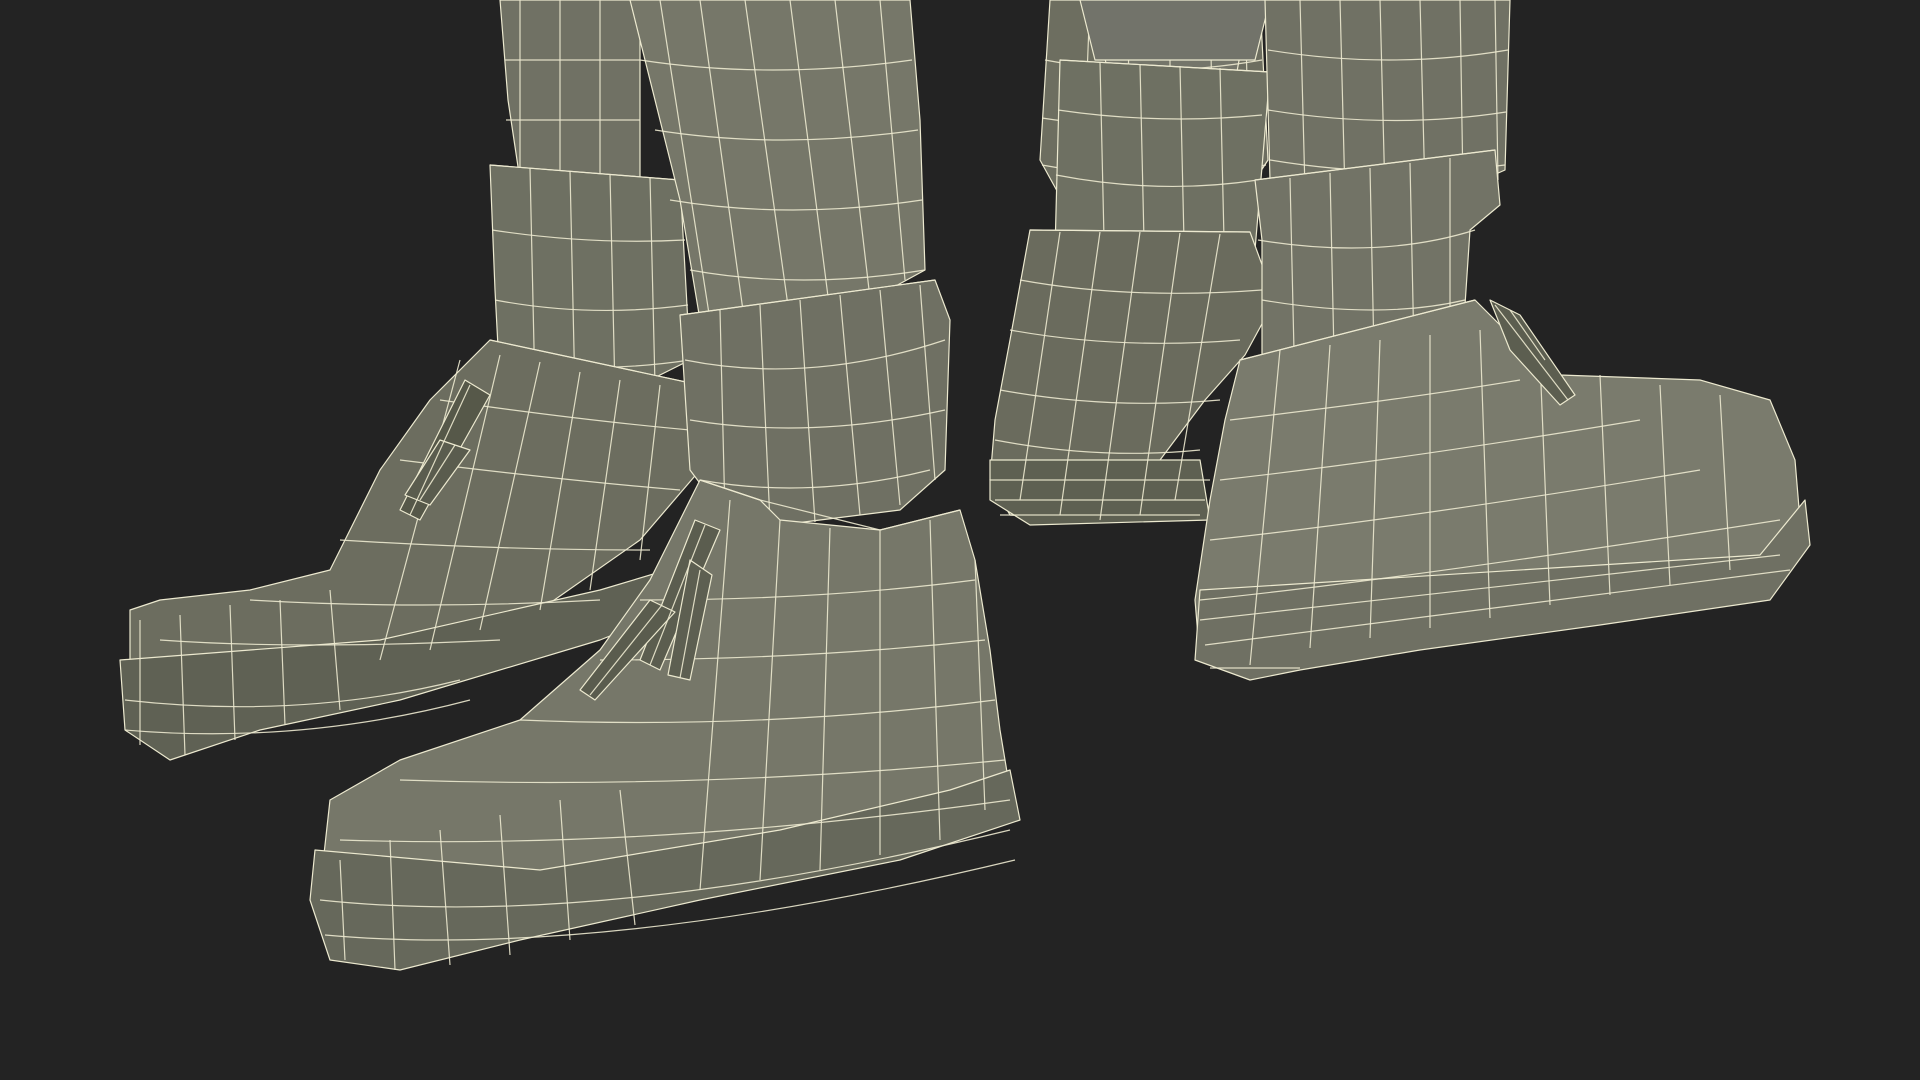 The image size is (1920, 1080). Describe the element at coordinates (570, 95) in the screenshot. I see `left-back-pant` at that location.